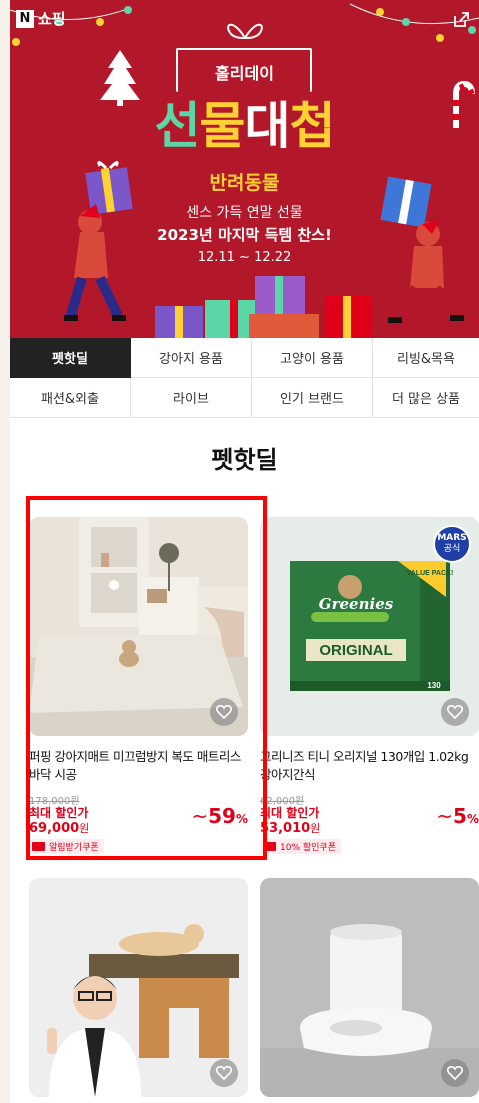  I want to click on discount-rate: ~59%, so click(219, 816).